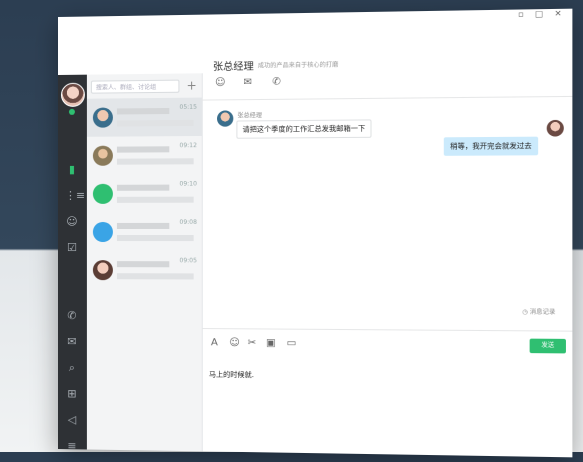  I want to click on contact-time: 09:10, so click(188, 183).